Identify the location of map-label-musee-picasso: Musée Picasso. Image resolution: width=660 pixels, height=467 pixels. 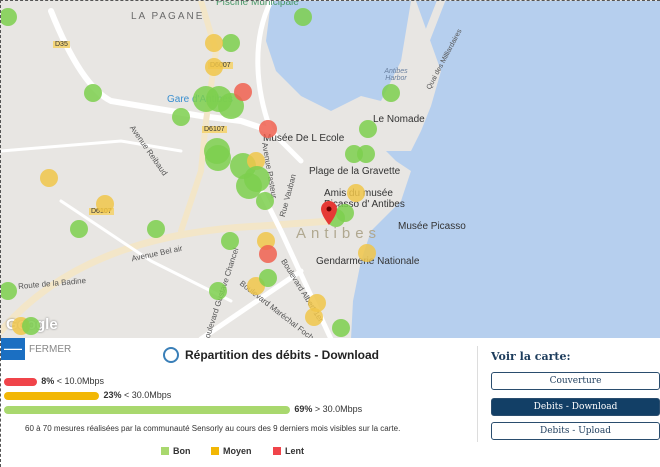
(432, 226).